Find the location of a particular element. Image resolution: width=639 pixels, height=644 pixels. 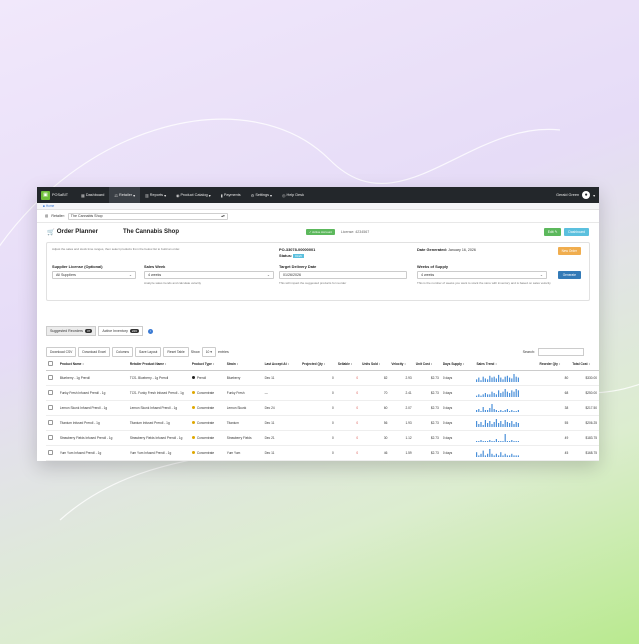

brand-logo: ▣ POSaBIT is located at coordinates (54, 195).